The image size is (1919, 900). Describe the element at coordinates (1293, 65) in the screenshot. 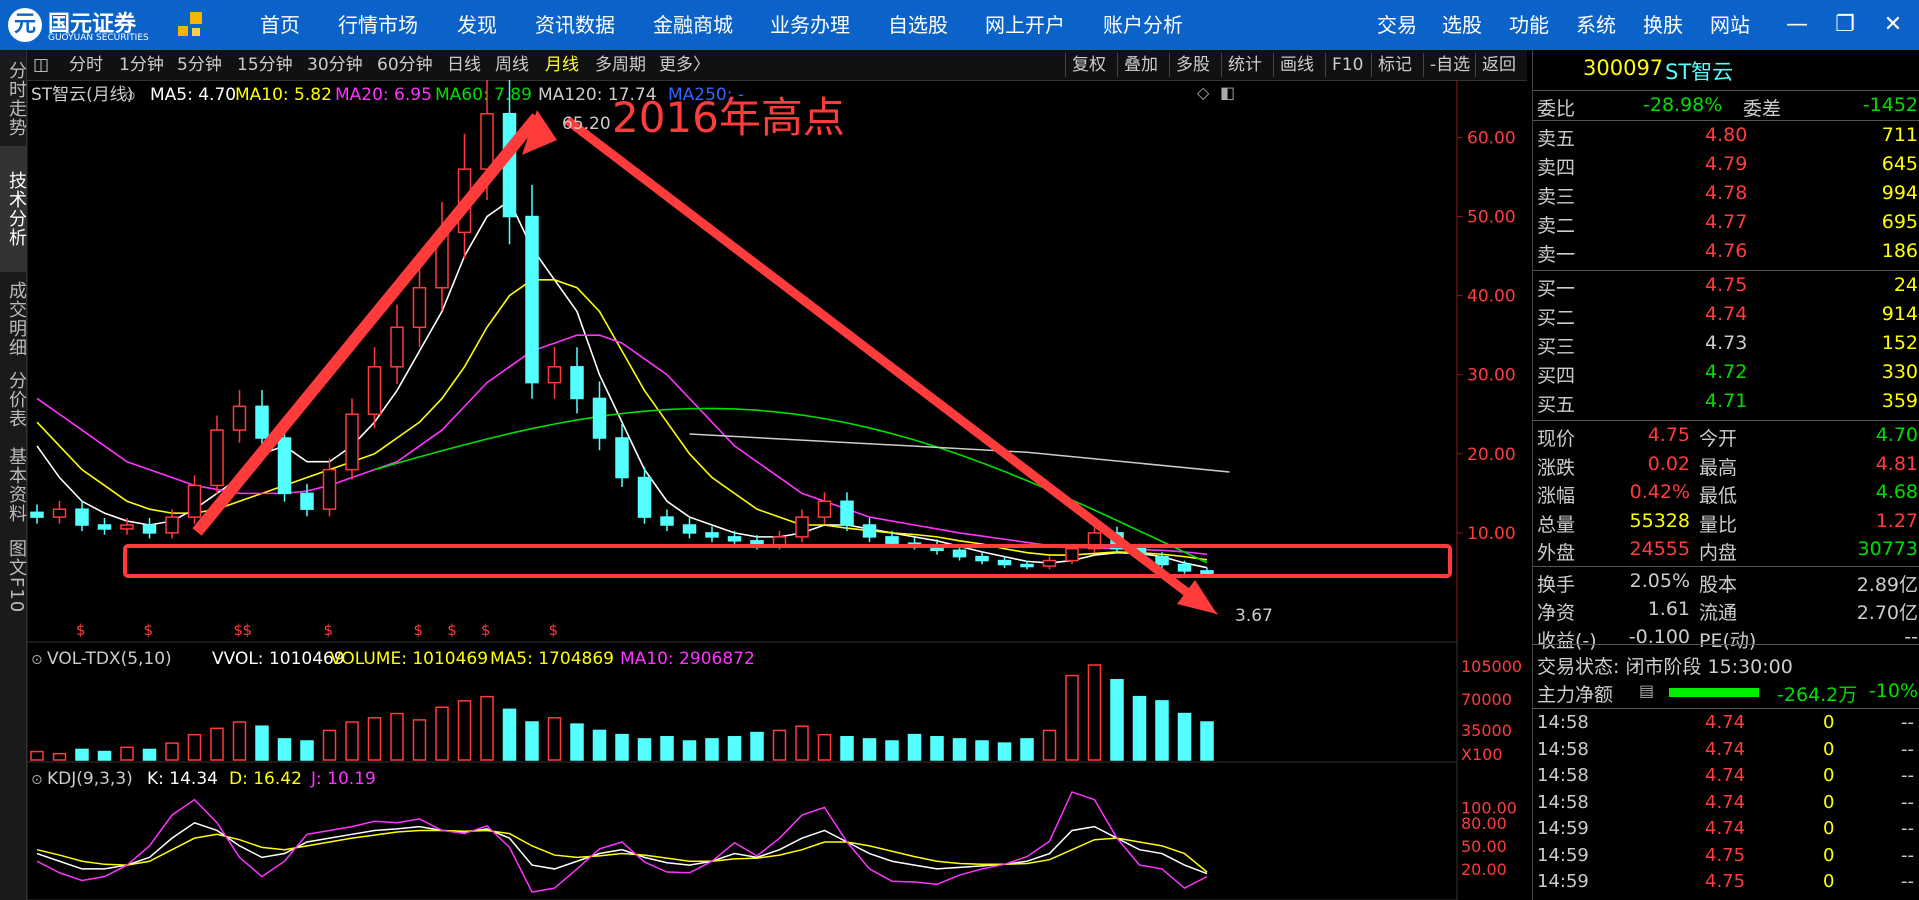

I see `btn-draw: 画线` at that location.